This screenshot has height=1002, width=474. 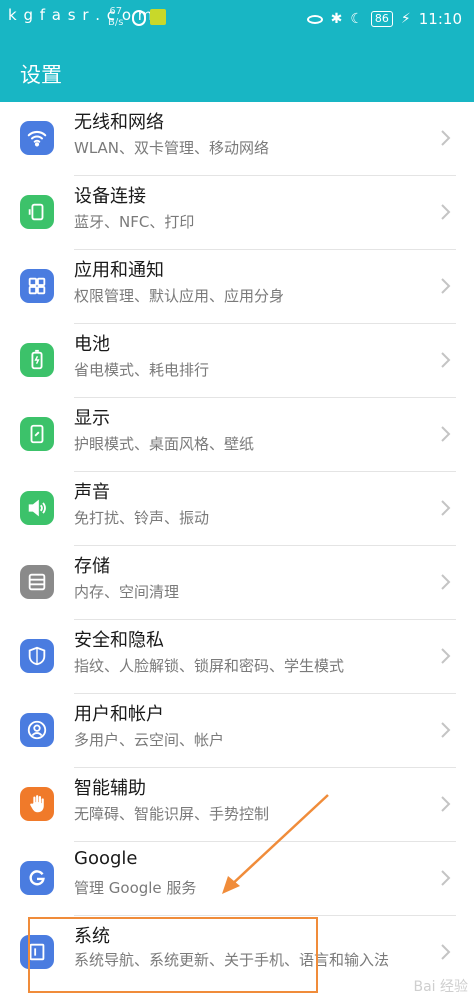 What do you see at coordinates (139, 18) in the screenshot?
I see `notification-icon` at bounding box center [139, 18].